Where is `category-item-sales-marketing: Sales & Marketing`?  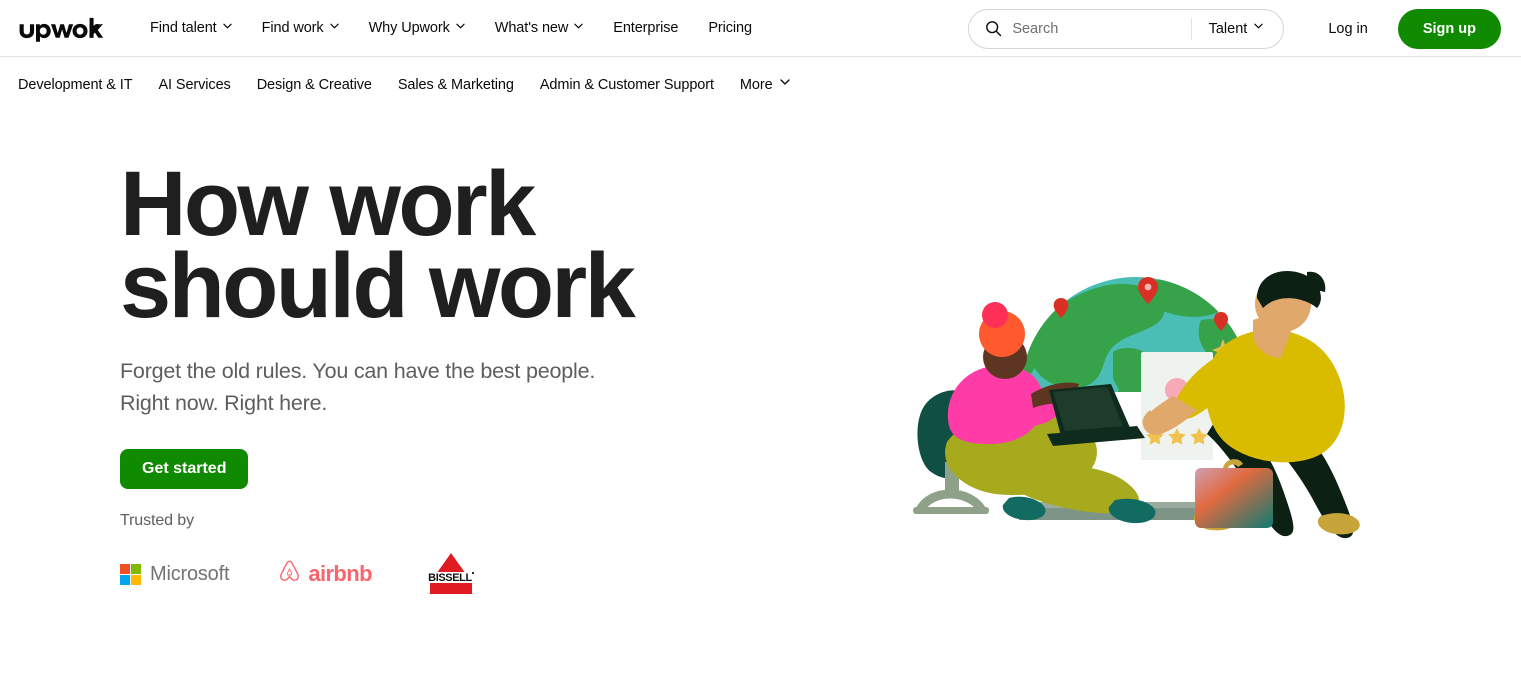 category-item-sales-marketing: Sales & Marketing is located at coordinates (456, 85).